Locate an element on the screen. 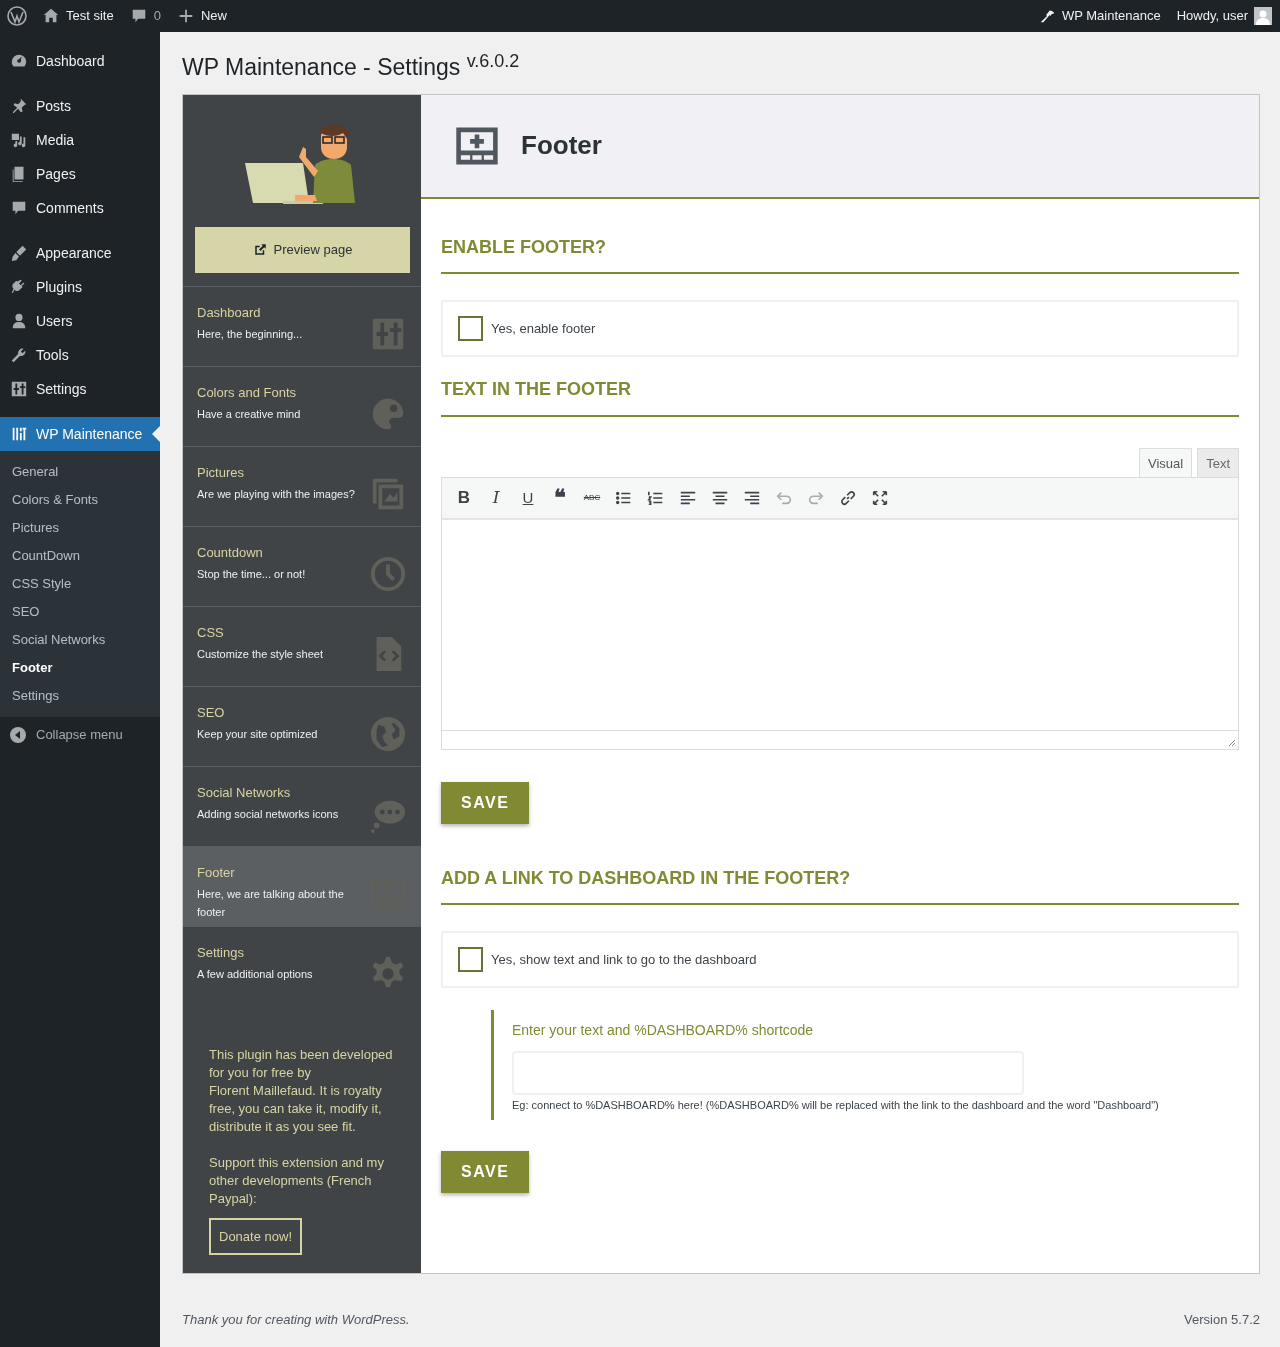 This screenshot has width=1280, height=1347. globe-icon is located at coordinates (388, 733).